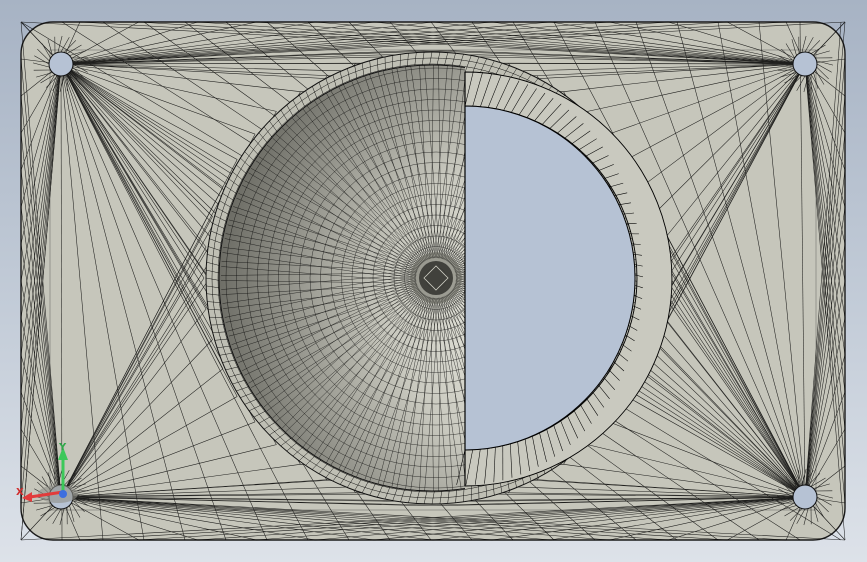 Image resolution: width=867 pixels, height=562 pixels. What do you see at coordinates (436, 278) in the screenshot?
I see `bowl-pole` at bounding box center [436, 278].